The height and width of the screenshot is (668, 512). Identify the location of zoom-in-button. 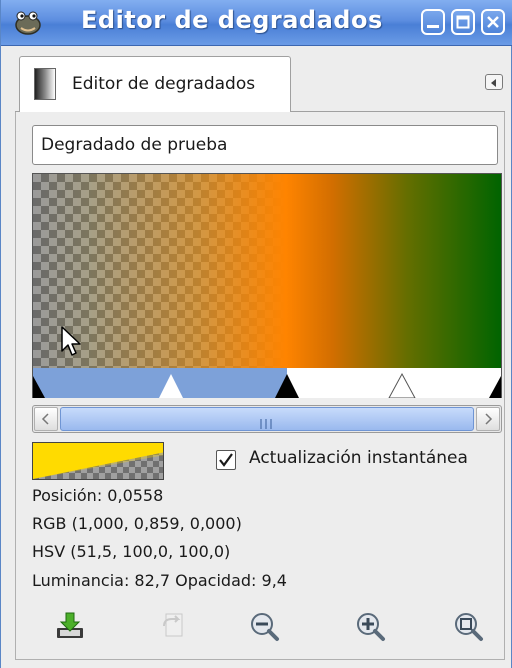
(370, 626).